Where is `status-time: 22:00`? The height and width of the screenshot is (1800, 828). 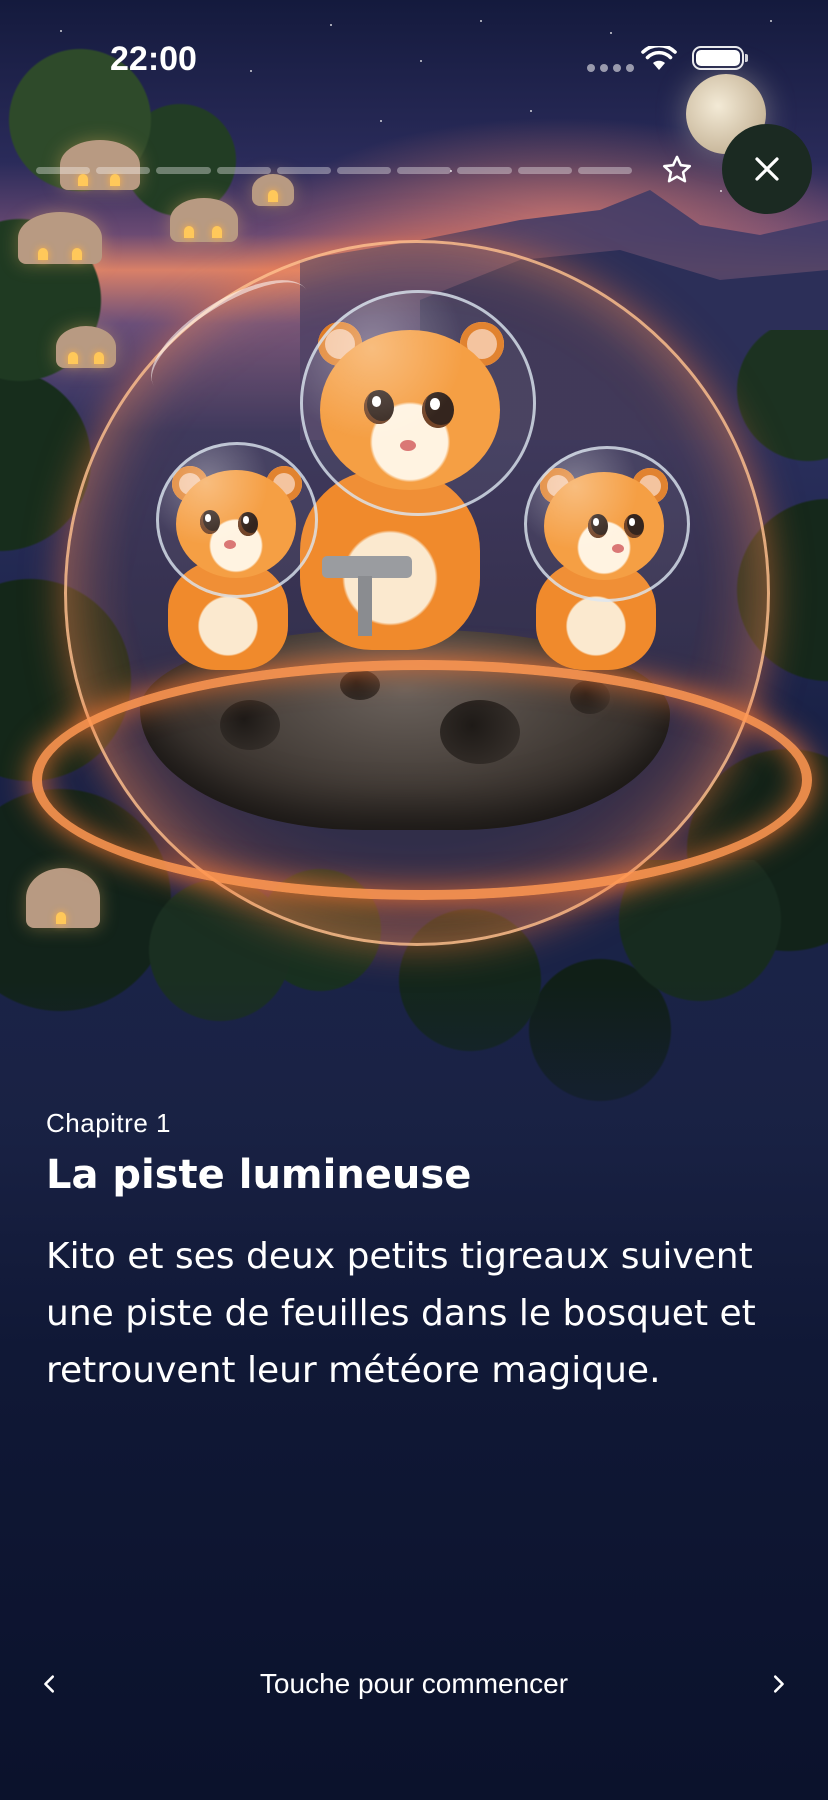
status-time: 22:00 is located at coordinates (153, 59).